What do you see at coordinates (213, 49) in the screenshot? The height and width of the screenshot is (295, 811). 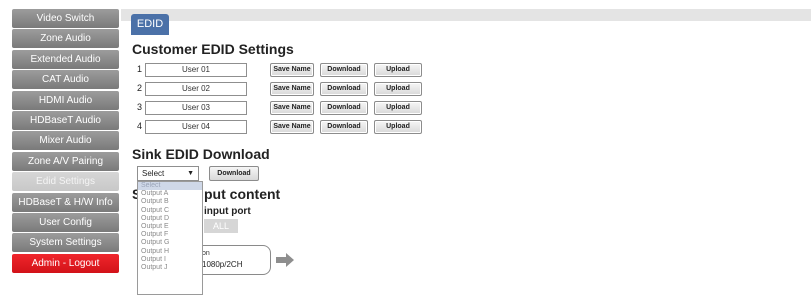 I see `customer-edid-title: Customer EDID Settings` at bounding box center [213, 49].